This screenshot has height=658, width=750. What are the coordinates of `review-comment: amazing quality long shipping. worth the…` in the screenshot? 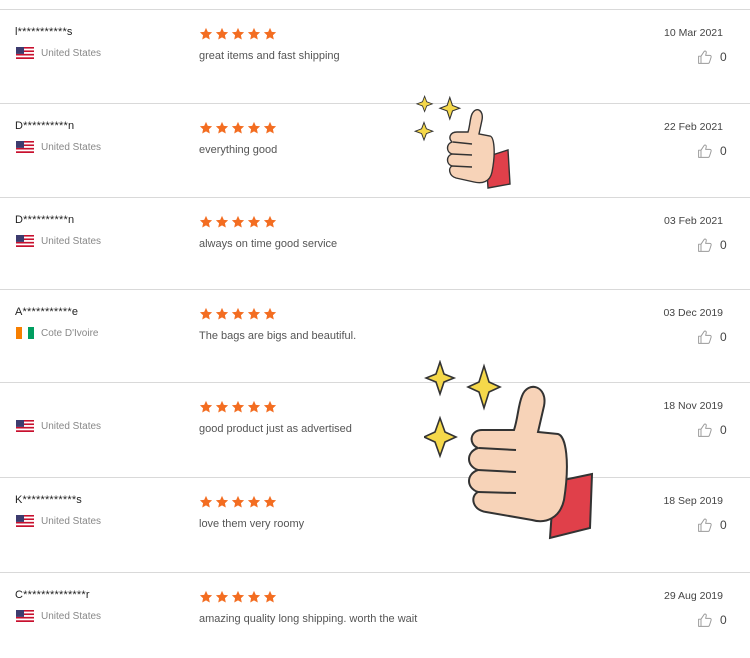 It's located at (308, 619).